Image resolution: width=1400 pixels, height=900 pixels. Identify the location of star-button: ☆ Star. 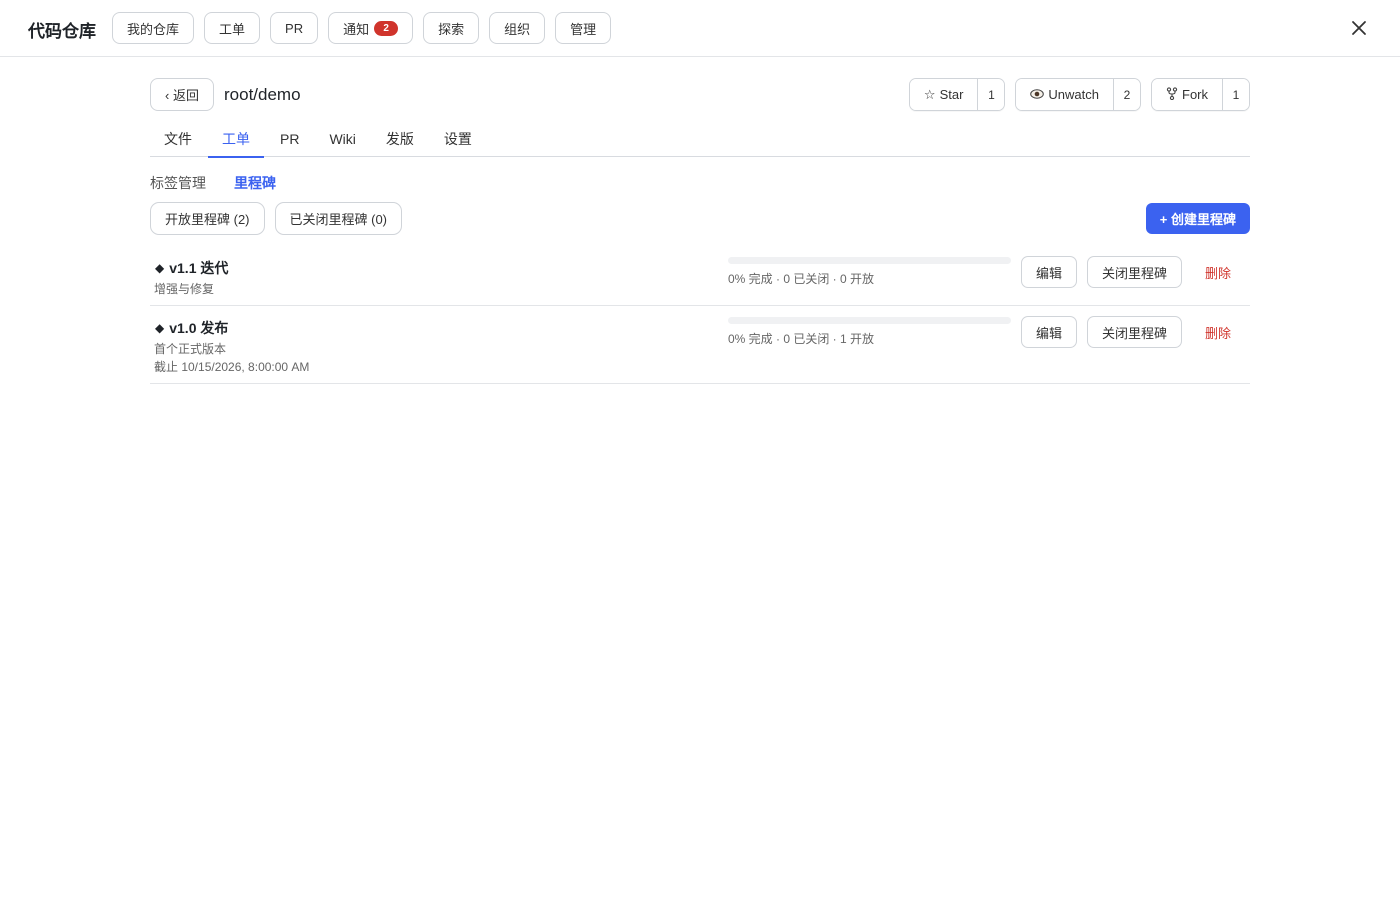
(944, 94).